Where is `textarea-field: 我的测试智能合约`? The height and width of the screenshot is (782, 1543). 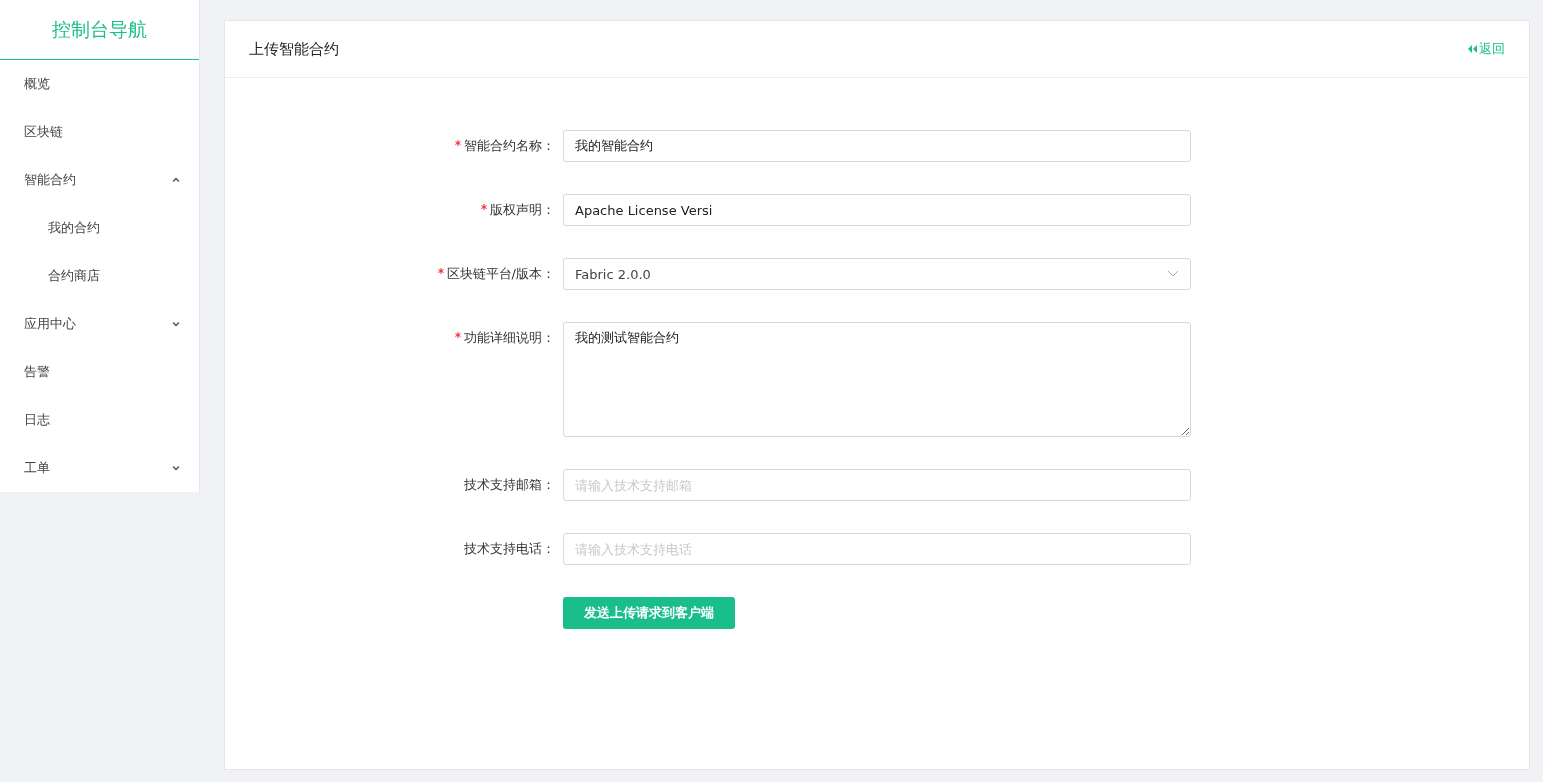 textarea-field: 我的测试智能合约 is located at coordinates (877, 379).